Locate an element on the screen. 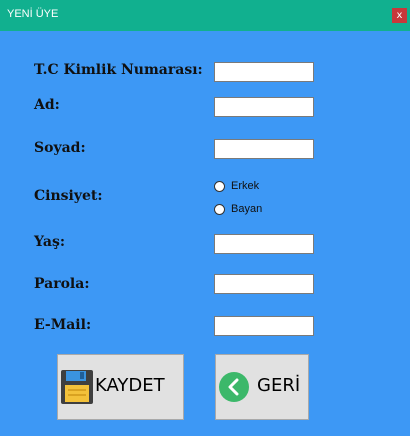 The width and height of the screenshot is (410, 436). soyad-input is located at coordinates (264, 149).